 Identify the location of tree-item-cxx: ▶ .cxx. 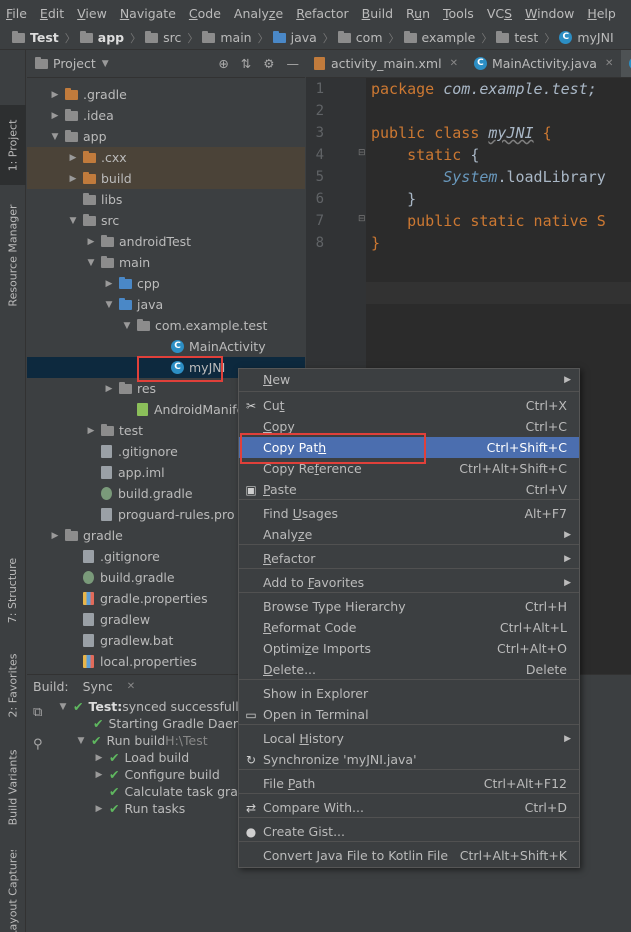
(166, 157).